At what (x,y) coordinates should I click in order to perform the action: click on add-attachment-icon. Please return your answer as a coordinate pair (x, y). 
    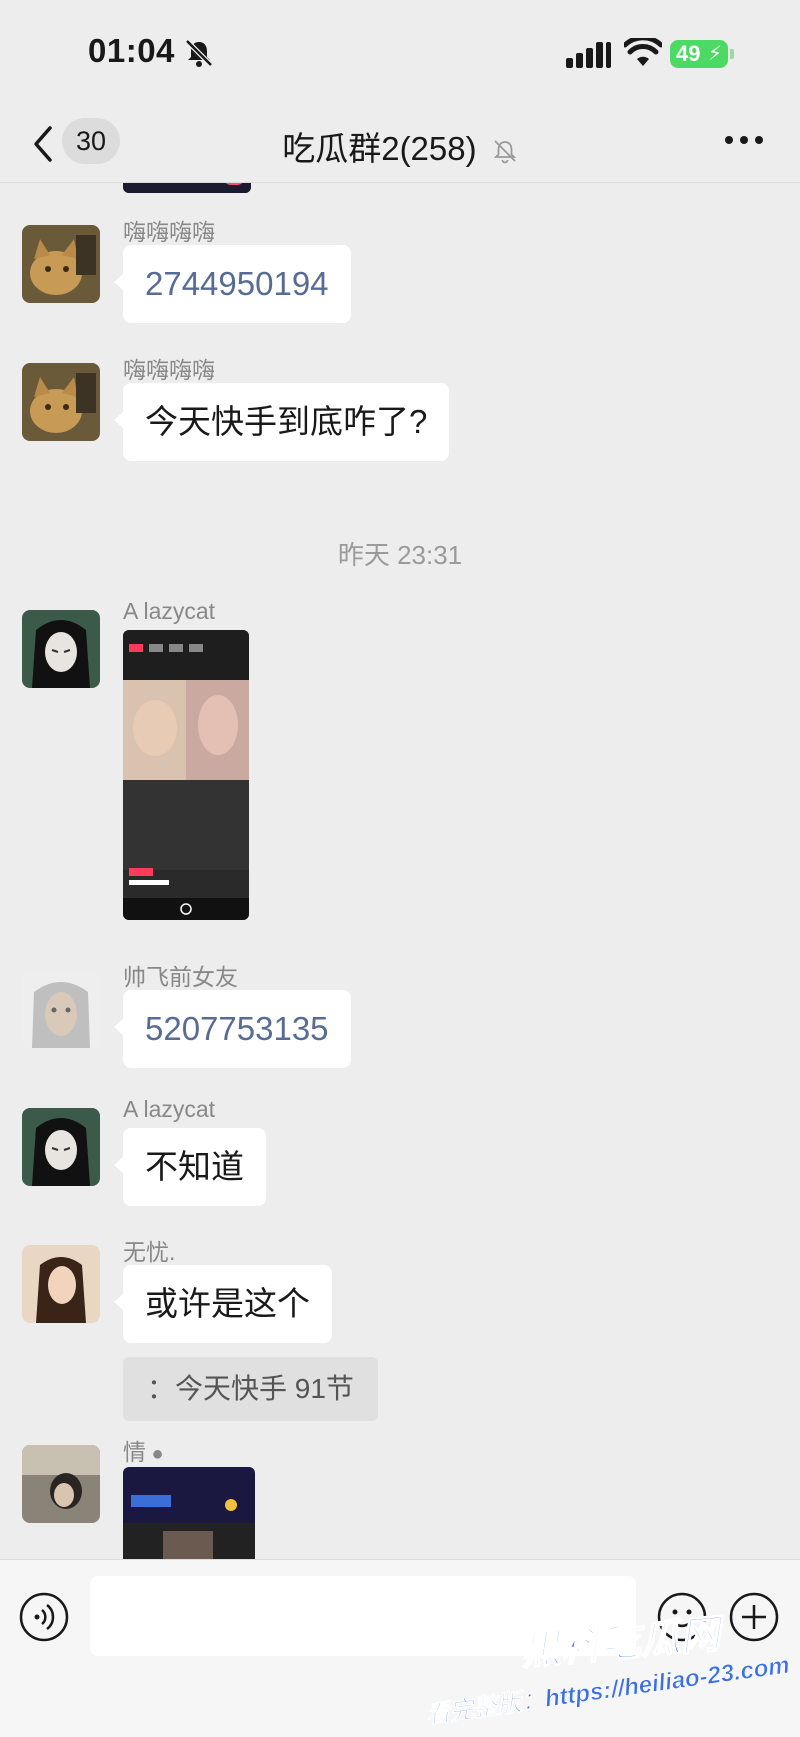
    Looking at the image, I should click on (754, 1617).